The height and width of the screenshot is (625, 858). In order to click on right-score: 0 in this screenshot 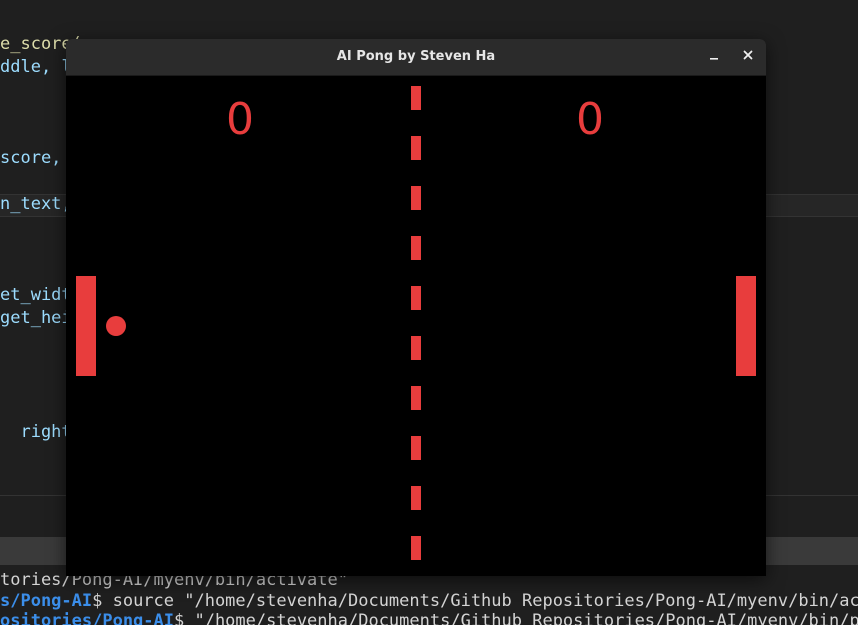, I will do `click(590, 119)`.